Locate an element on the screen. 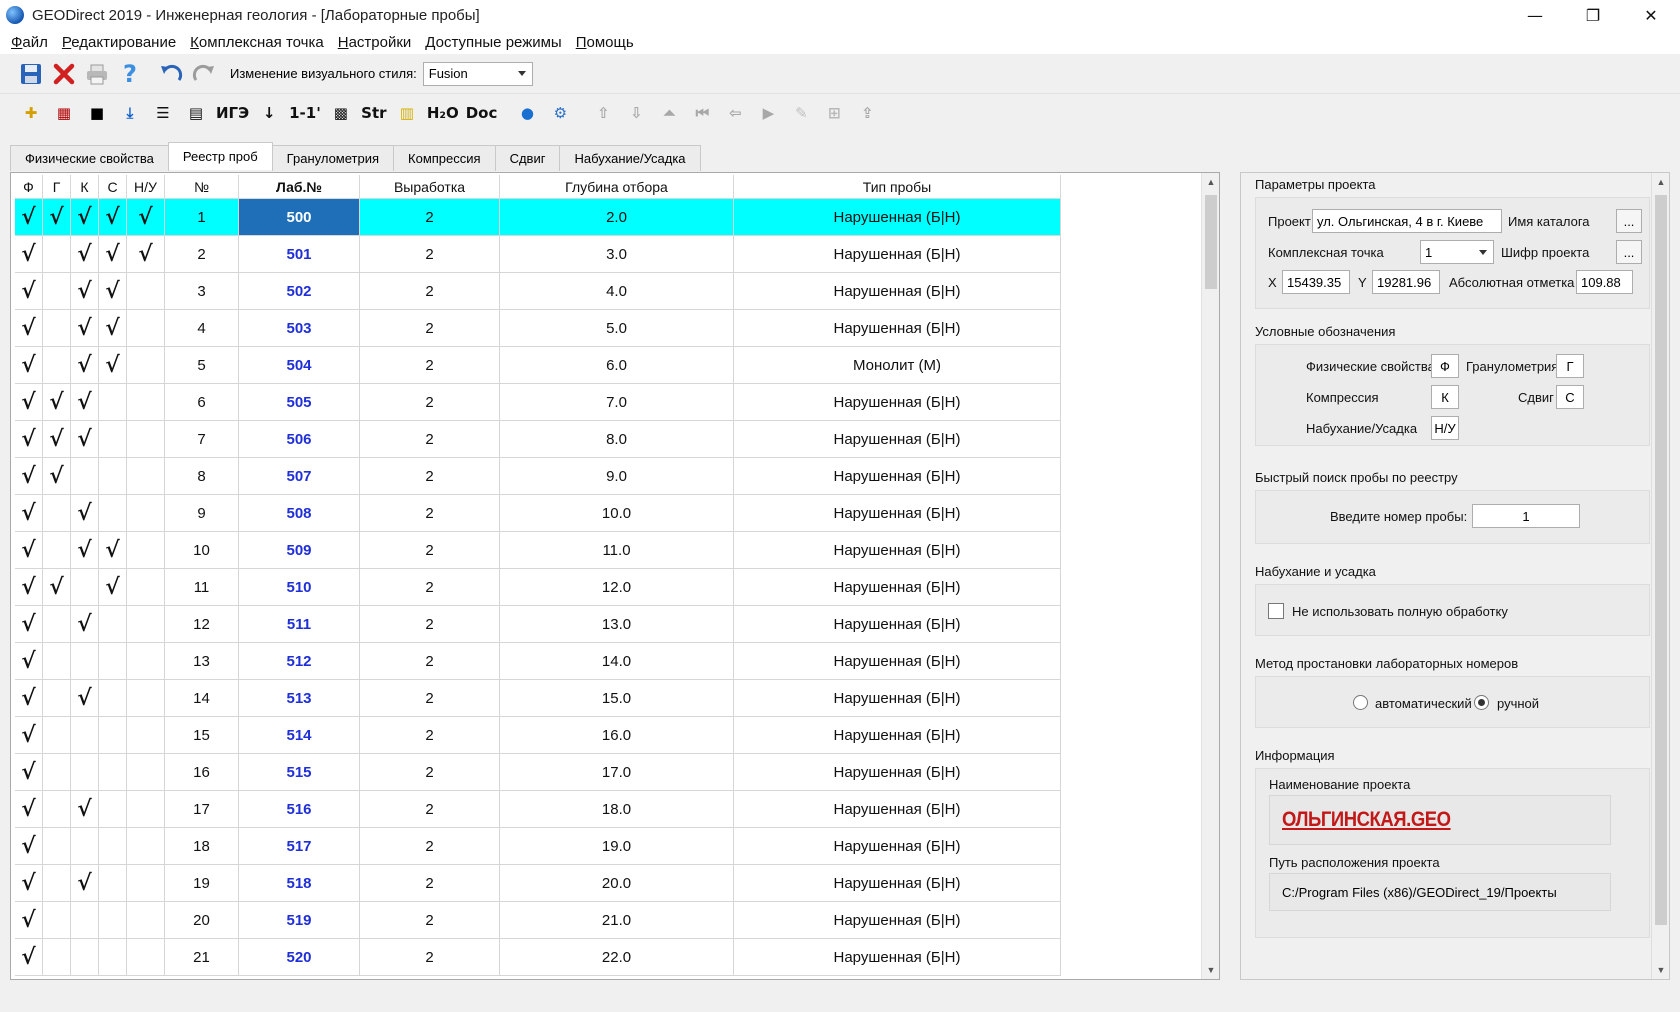  cell-lab-number: 502 is located at coordinates (299, 291).